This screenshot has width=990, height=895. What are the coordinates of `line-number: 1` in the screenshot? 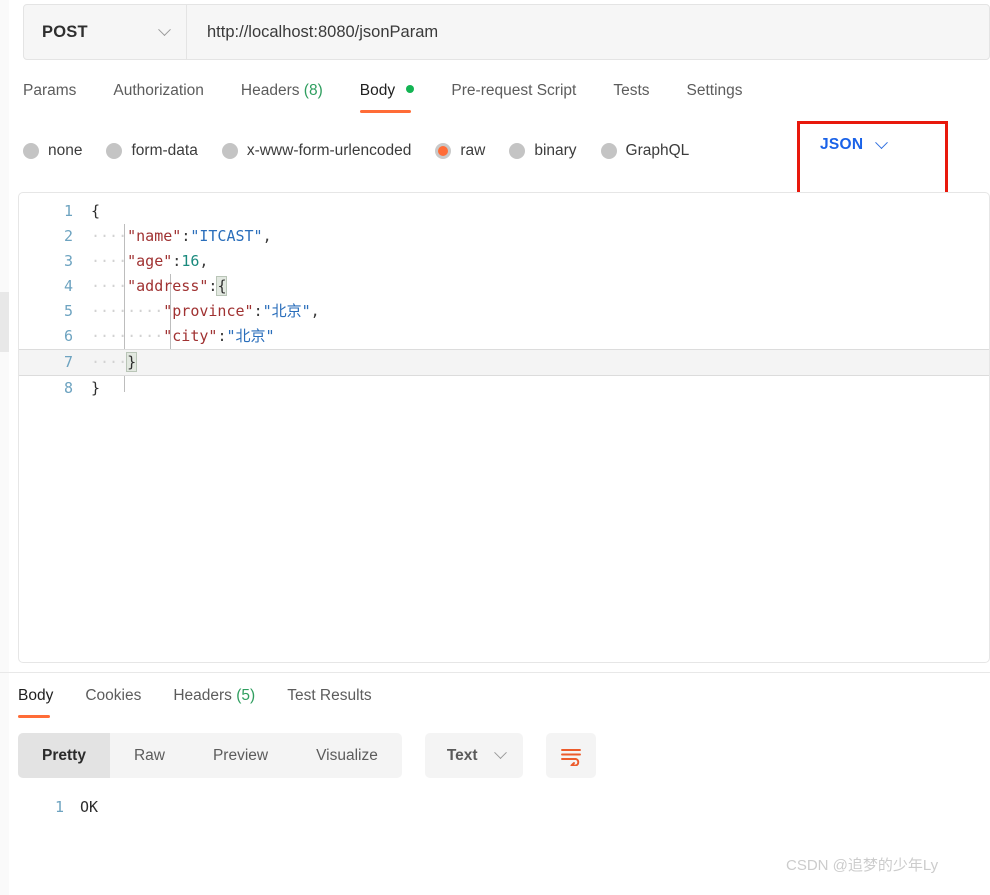 It's located at (68, 211).